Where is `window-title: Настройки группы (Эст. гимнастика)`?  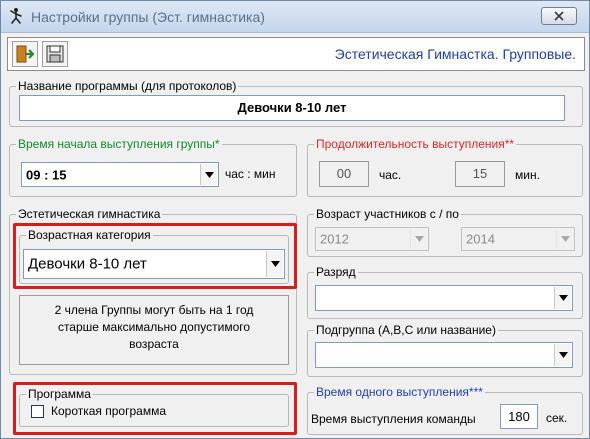
window-title: Настройки группы (Эст. гимнастика) is located at coordinates (148, 17).